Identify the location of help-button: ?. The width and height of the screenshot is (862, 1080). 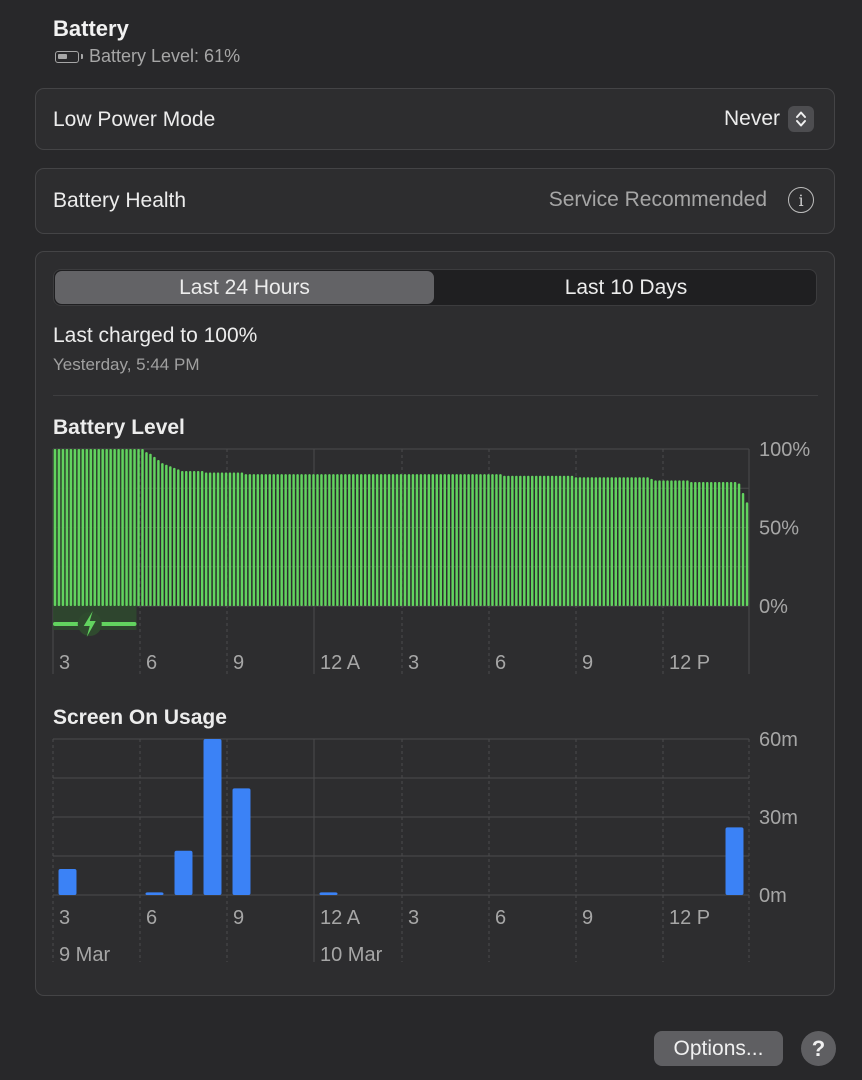
(818, 1048).